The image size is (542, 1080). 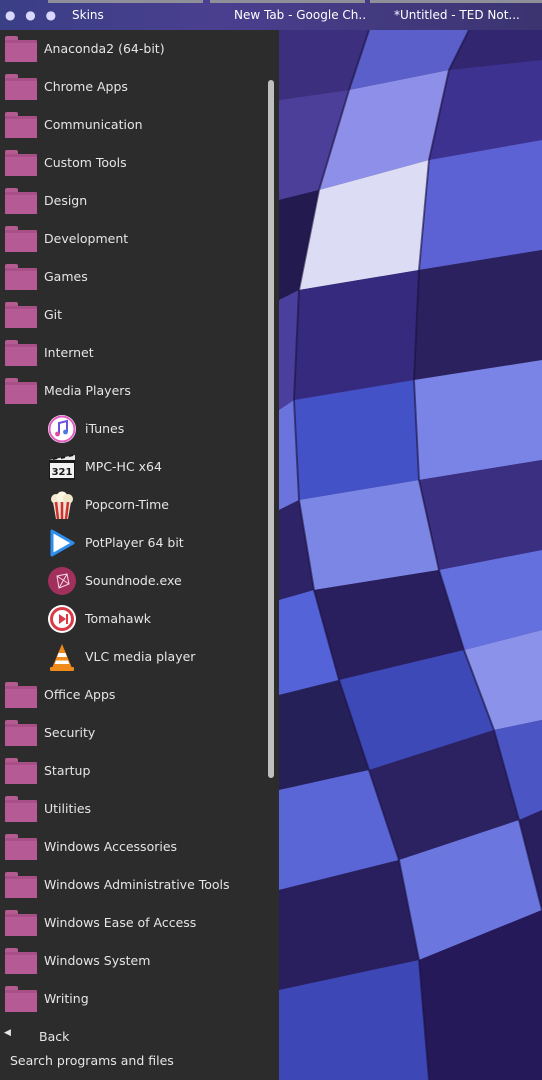 I want to click on itunes-icon, so click(x=62, y=429).